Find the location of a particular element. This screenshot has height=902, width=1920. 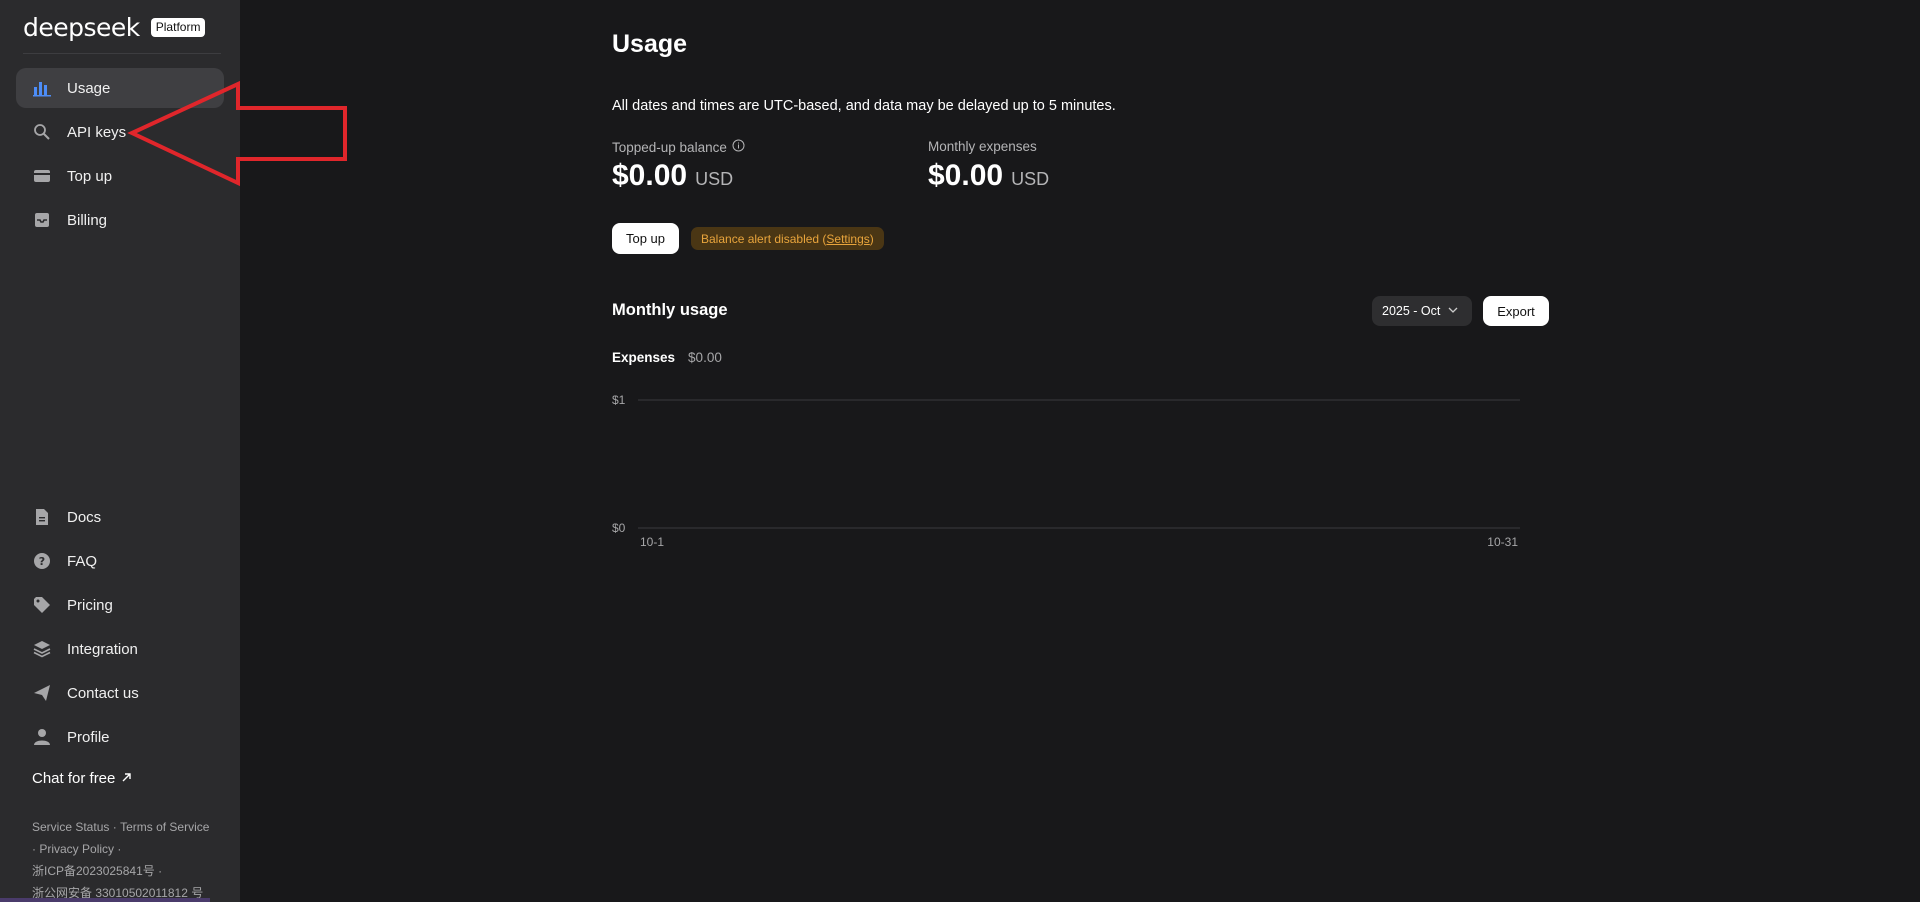

monthly-expenses-value: $0.00 USD is located at coordinates (988, 176).